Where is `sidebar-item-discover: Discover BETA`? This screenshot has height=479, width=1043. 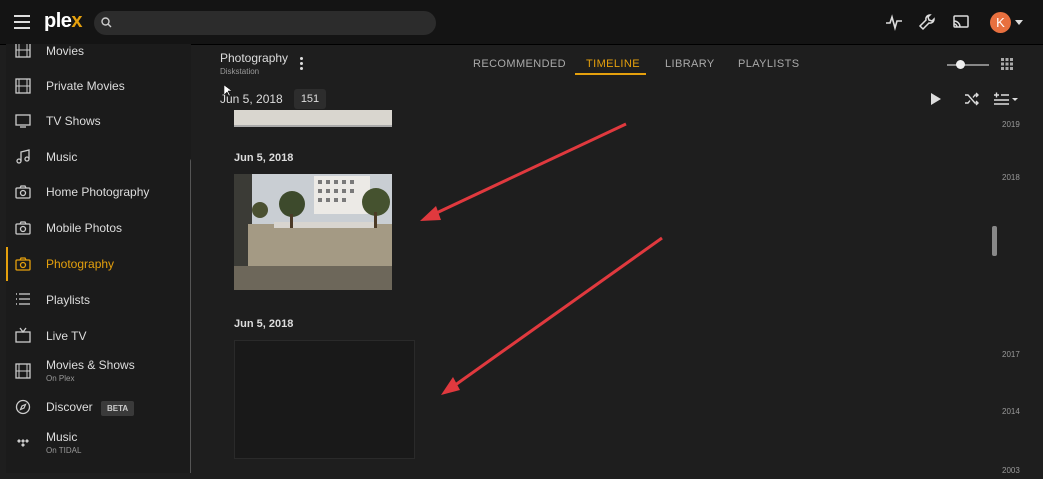
sidebar-item-discover: Discover BETA is located at coordinates (95, 407).